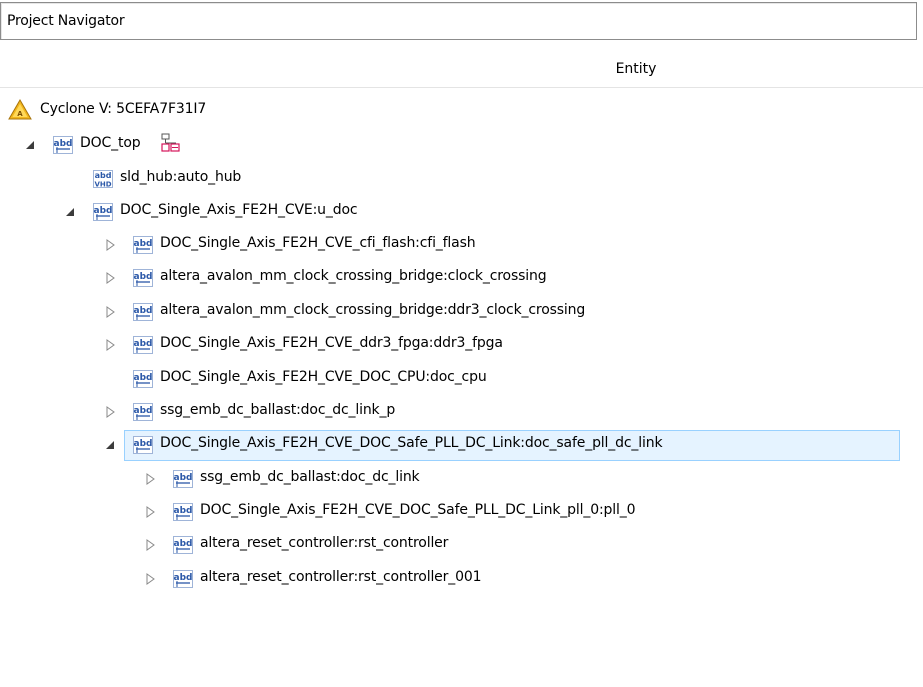  Describe the element at coordinates (461, 180) in the screenshot. I see `tree-row: abd VHD sld_hub:auto_hub` at that location.